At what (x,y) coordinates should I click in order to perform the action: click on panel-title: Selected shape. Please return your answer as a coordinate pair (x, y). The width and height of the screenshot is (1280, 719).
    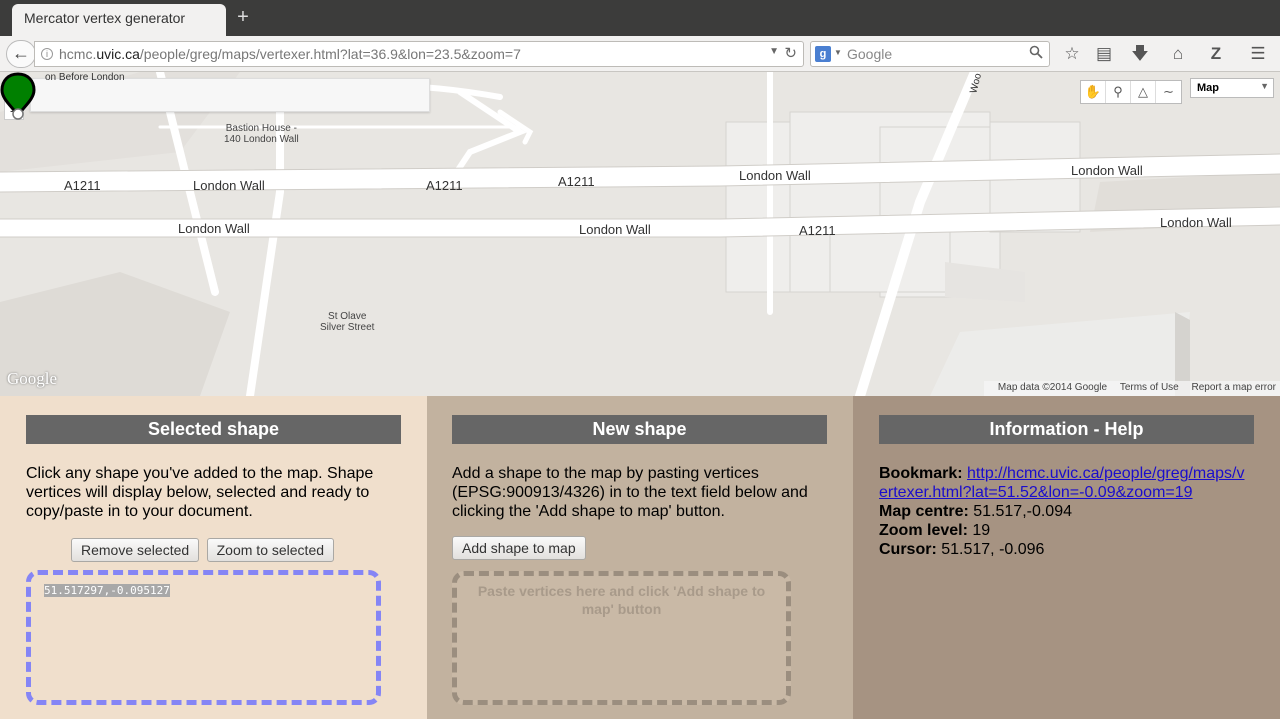
    Looking at the image, I should click on (213, 429).